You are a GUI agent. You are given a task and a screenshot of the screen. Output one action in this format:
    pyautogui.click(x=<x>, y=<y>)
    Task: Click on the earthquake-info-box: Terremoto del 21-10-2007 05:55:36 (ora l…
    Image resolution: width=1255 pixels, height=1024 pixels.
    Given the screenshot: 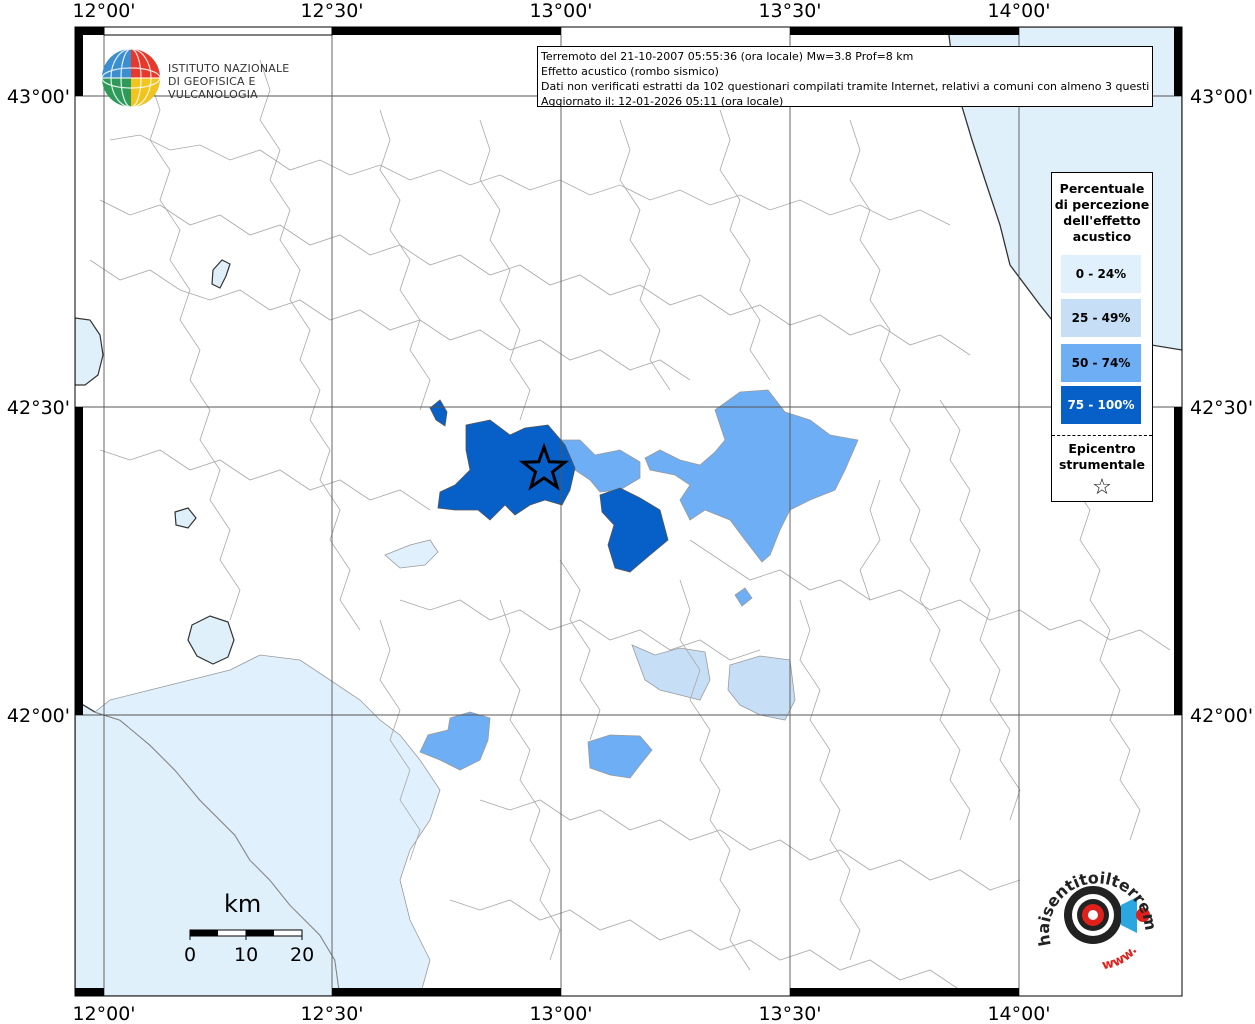 What is the action you would take?
    pyautogui.click(x=845, y=77)
    